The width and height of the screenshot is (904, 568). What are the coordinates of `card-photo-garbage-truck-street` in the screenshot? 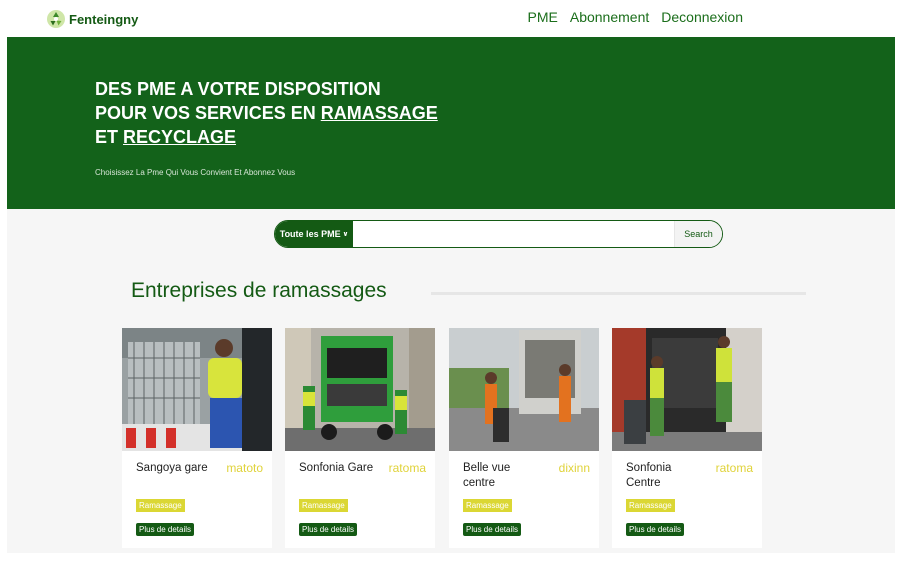 It's located at (360, 389).